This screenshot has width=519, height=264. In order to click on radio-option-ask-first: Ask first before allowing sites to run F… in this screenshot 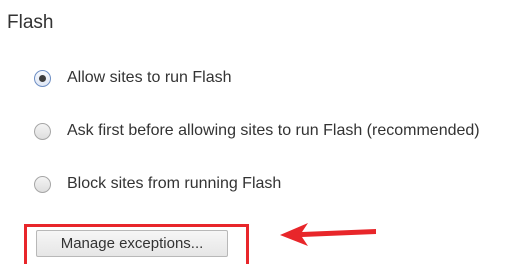, I will do `click(257, 131)`.